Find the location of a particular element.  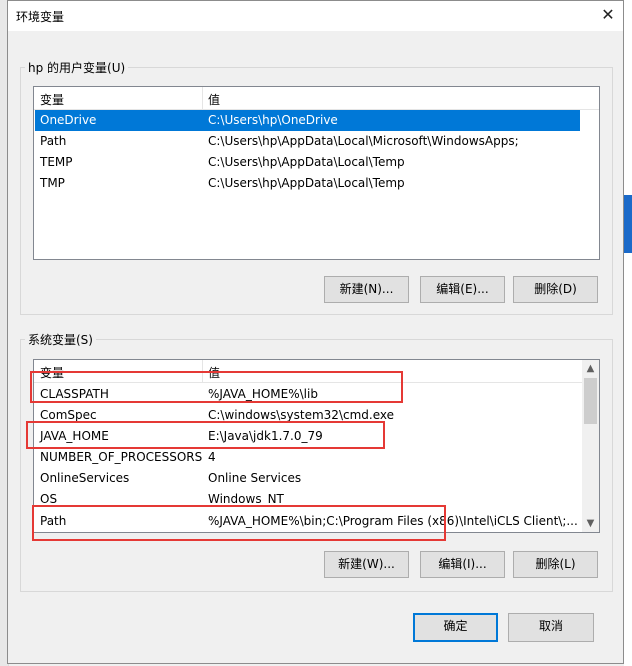

list-item: NUMBER_OF_PROCESSORS 4 is located at coordinates (307, 457).